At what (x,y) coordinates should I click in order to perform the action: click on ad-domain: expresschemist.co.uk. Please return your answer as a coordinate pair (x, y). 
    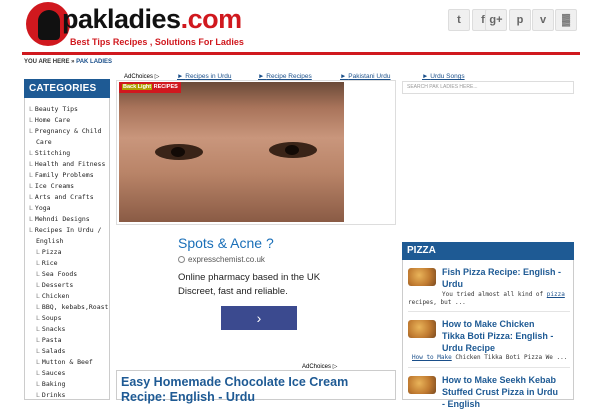
    Looking at the image, I should click on (226, 259).